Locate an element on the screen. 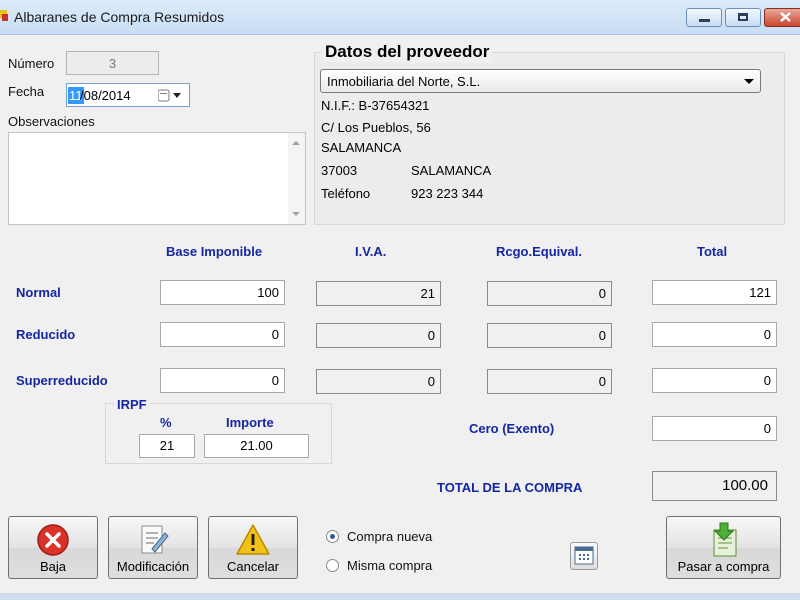 The width and height of the screenshot is (800, 600). superreducido-base-input: 0 is located at coordinates (222, 380).